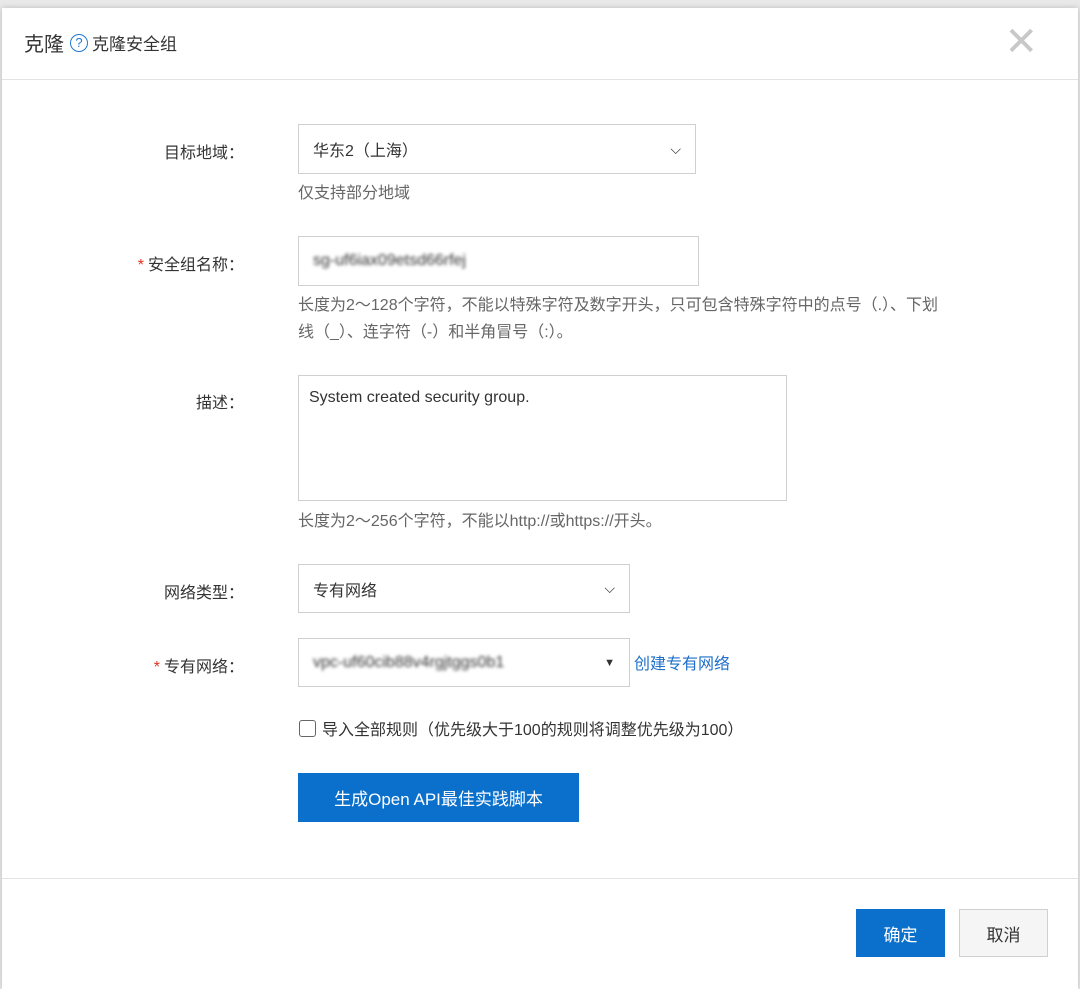  What do you see at coordinates (464, 588) in the screenshot?
I see `network-type-select: 专有网络 ⌵` at bounding box center [464, 588].